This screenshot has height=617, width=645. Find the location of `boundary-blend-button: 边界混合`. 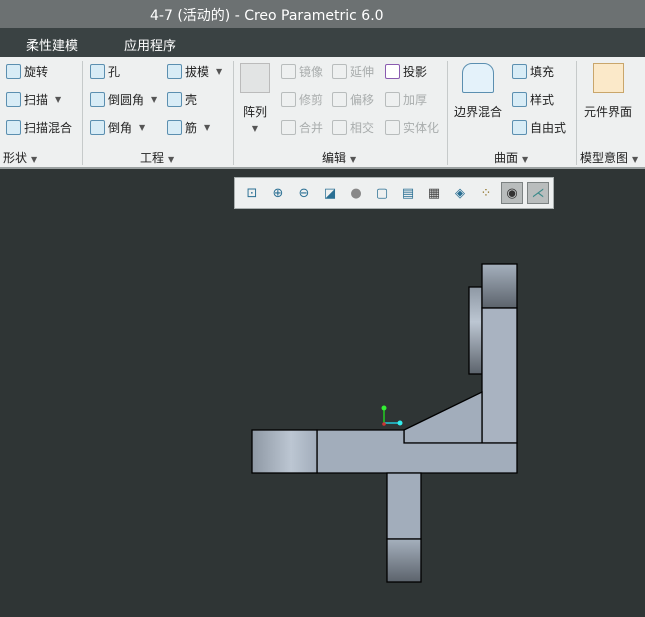

boundary-blend-button: 边界混合 is located at coordinates (478, 91).